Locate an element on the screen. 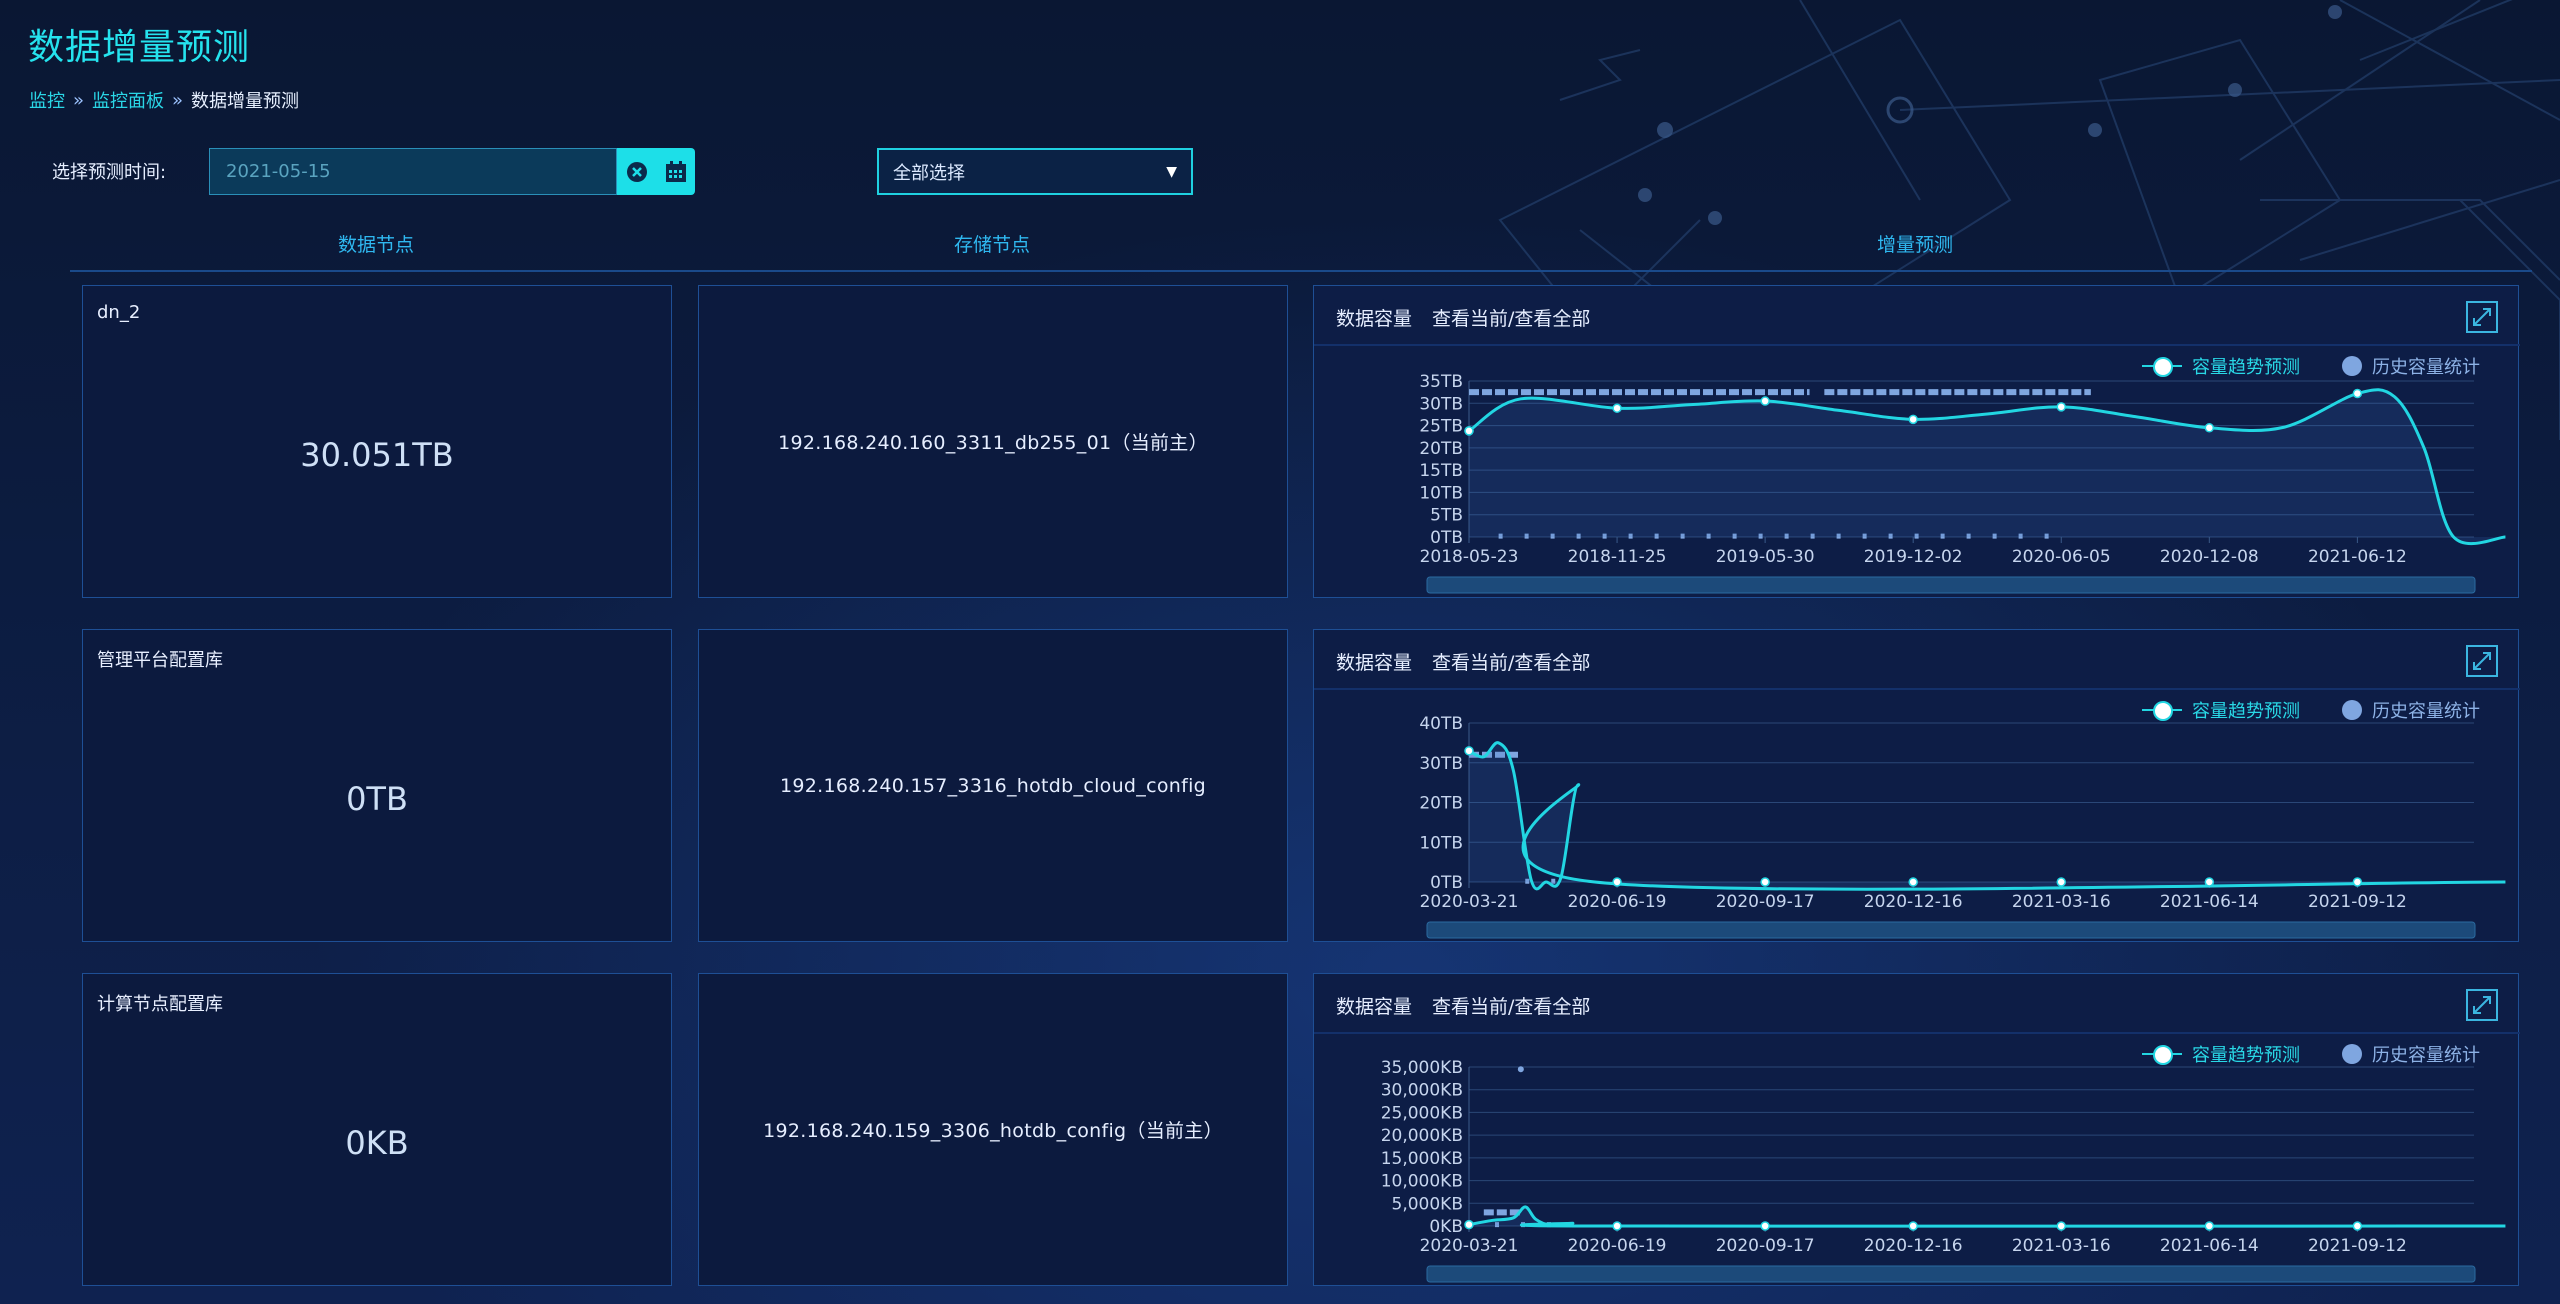 Image resolution: width=2560 pixels, height=1304 pixels. node-select-value: 全部选择 is located at coordinates (929, 173).